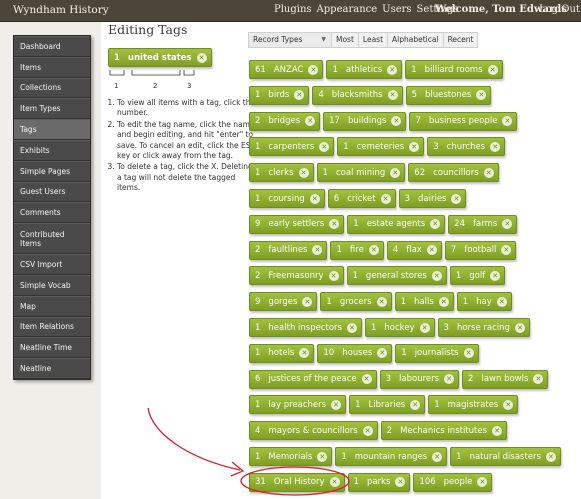 The height and width of the screenshot is (499, 581). I want to click on sort-least-button: Least, so click(373, 40).